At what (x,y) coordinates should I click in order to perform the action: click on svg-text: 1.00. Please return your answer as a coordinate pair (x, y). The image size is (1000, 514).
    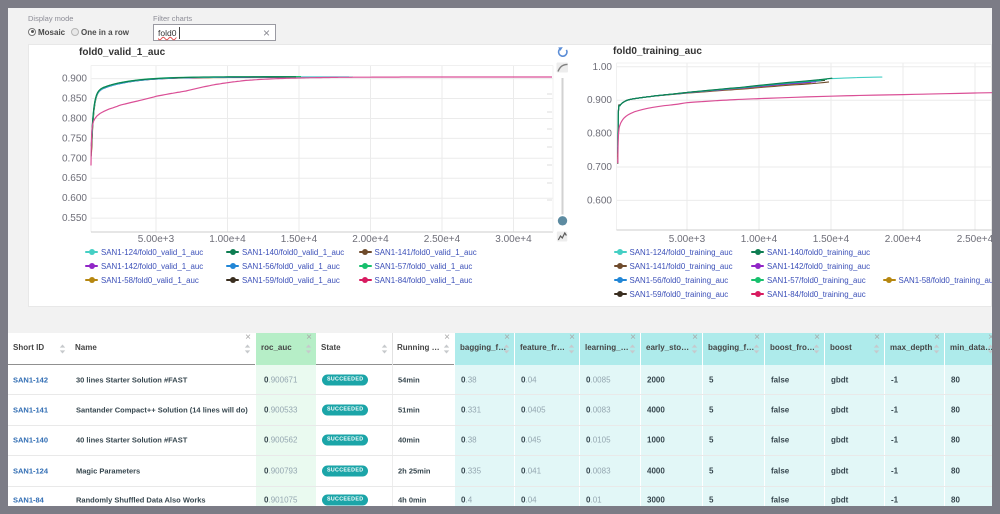
    Looking at the image, I should click on (603, 67).